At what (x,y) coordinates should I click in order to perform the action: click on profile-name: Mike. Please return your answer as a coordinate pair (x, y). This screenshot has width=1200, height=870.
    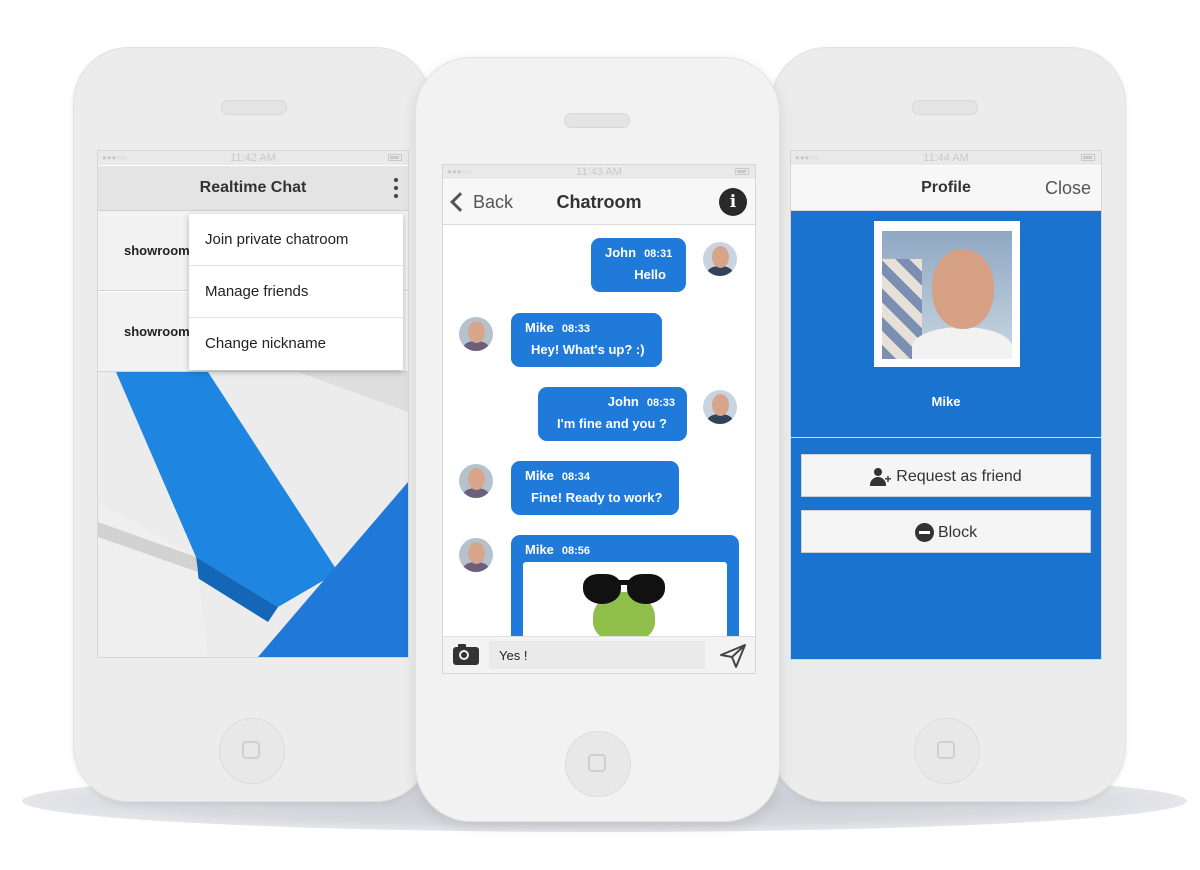
    Looking at the image, I should click on (946, 401).